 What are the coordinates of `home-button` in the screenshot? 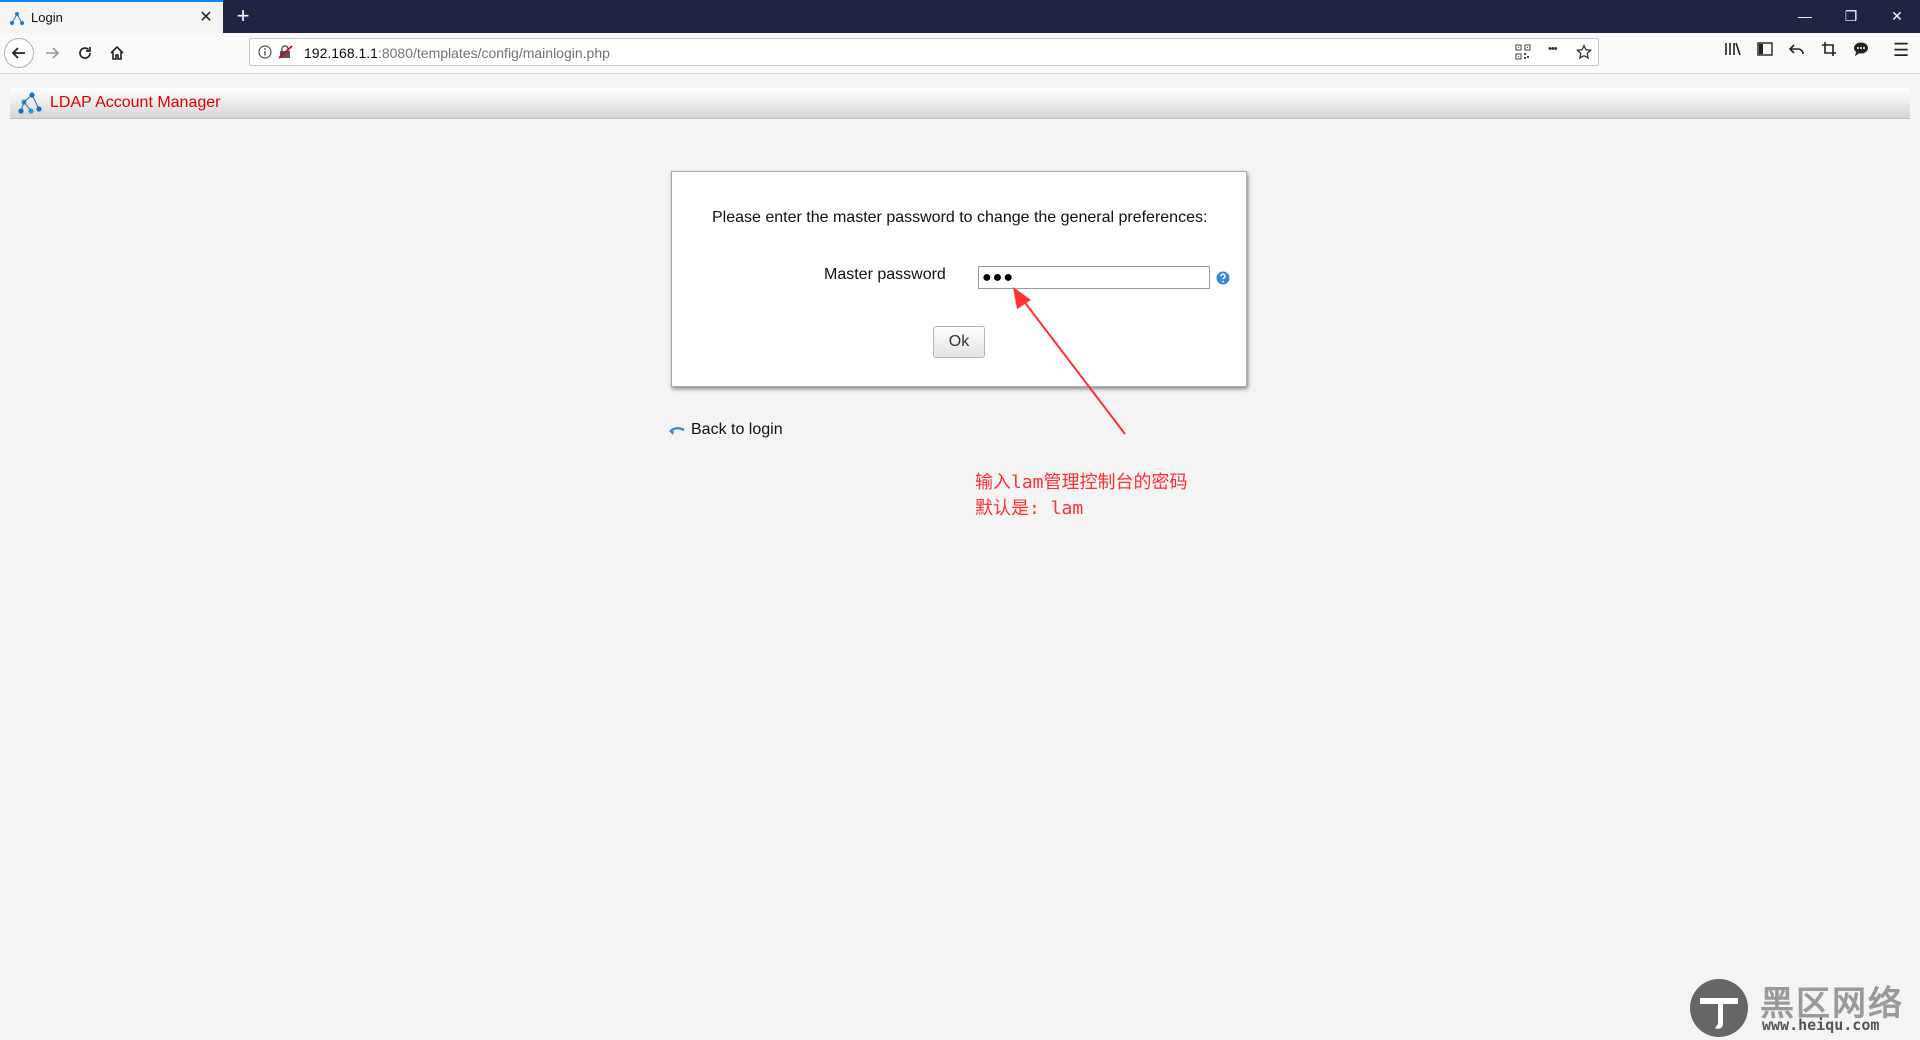 It's located at (117, 53).